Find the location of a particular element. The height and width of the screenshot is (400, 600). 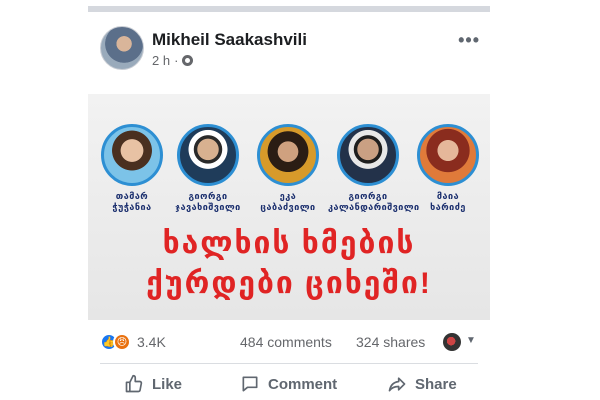

share-label: Share is located at coordinates (436, 384).